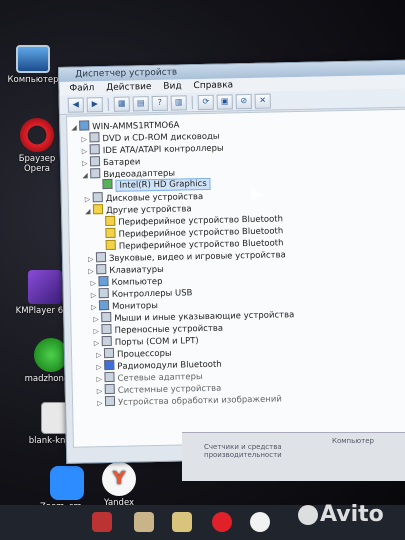 This screenshot has height=540, width=405. I want to click on port-icon, so click(106, 341).